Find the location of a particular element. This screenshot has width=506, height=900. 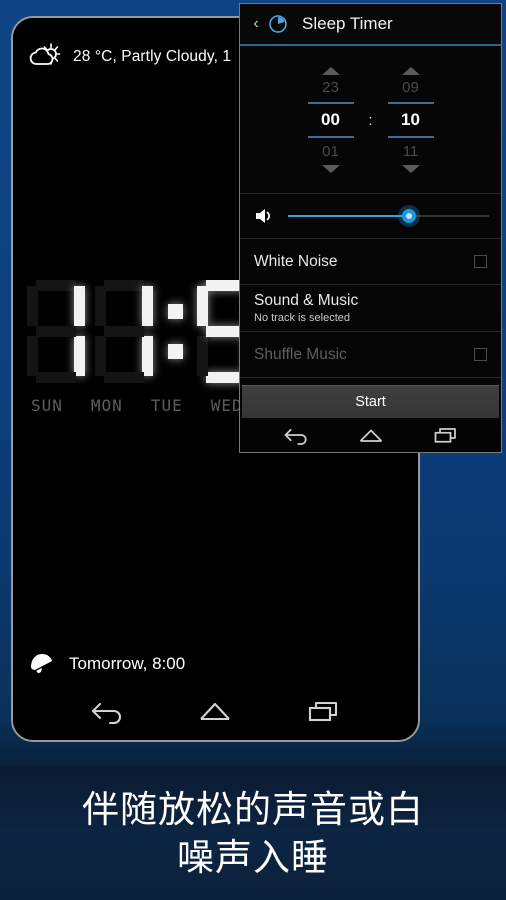

dialog-title-bar: ‹ Sleep Timer is located at coordinates (370, 25).